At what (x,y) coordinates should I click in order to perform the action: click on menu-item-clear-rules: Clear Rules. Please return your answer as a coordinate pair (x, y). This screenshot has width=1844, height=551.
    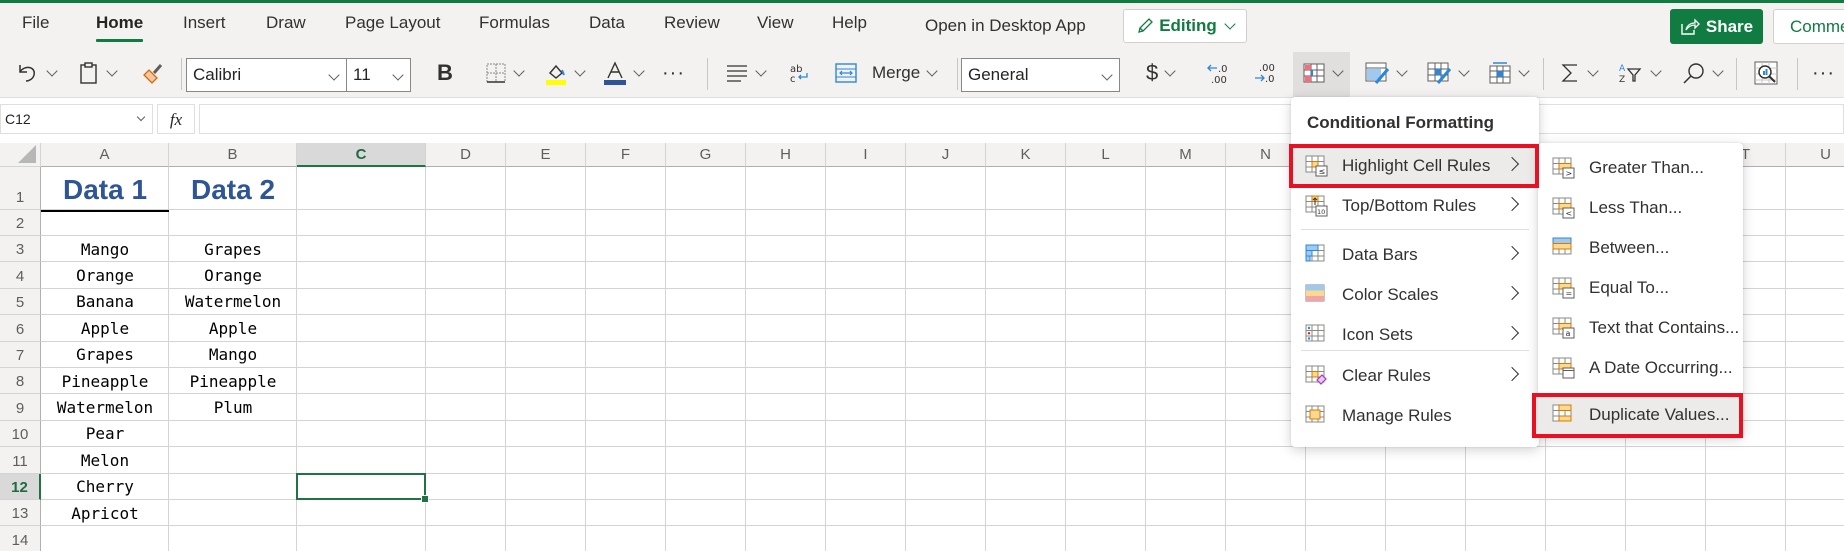
    Looking at the image, I should click on (1415, 376).